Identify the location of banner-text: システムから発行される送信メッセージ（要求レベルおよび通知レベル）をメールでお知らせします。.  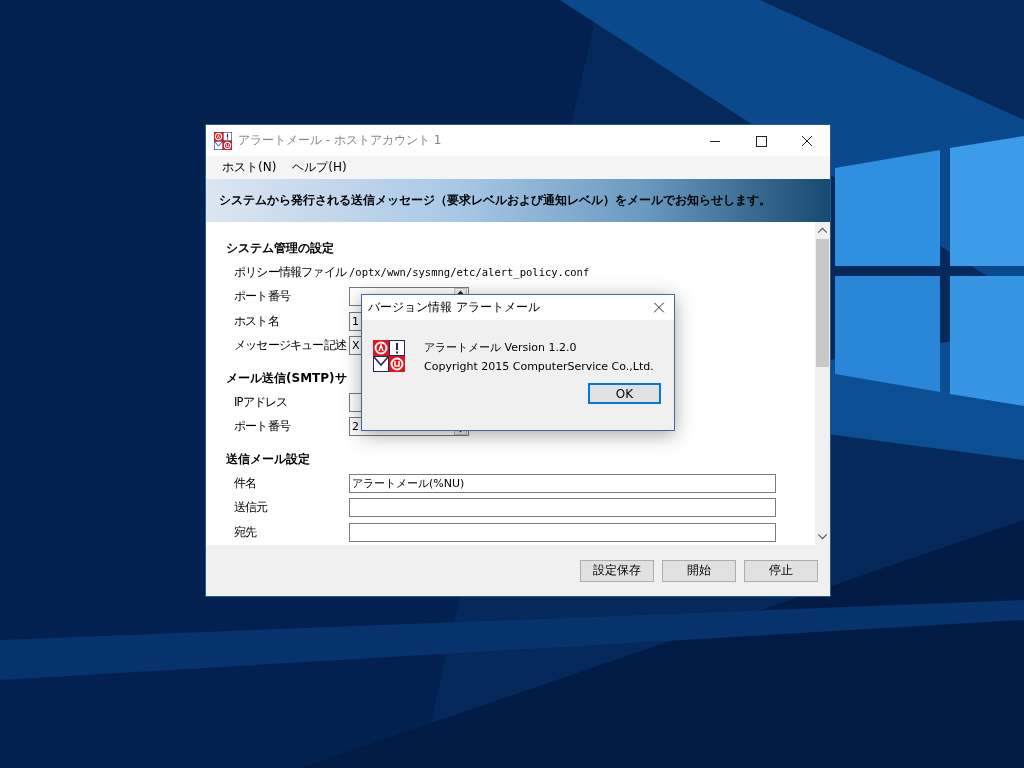
(495, 200).